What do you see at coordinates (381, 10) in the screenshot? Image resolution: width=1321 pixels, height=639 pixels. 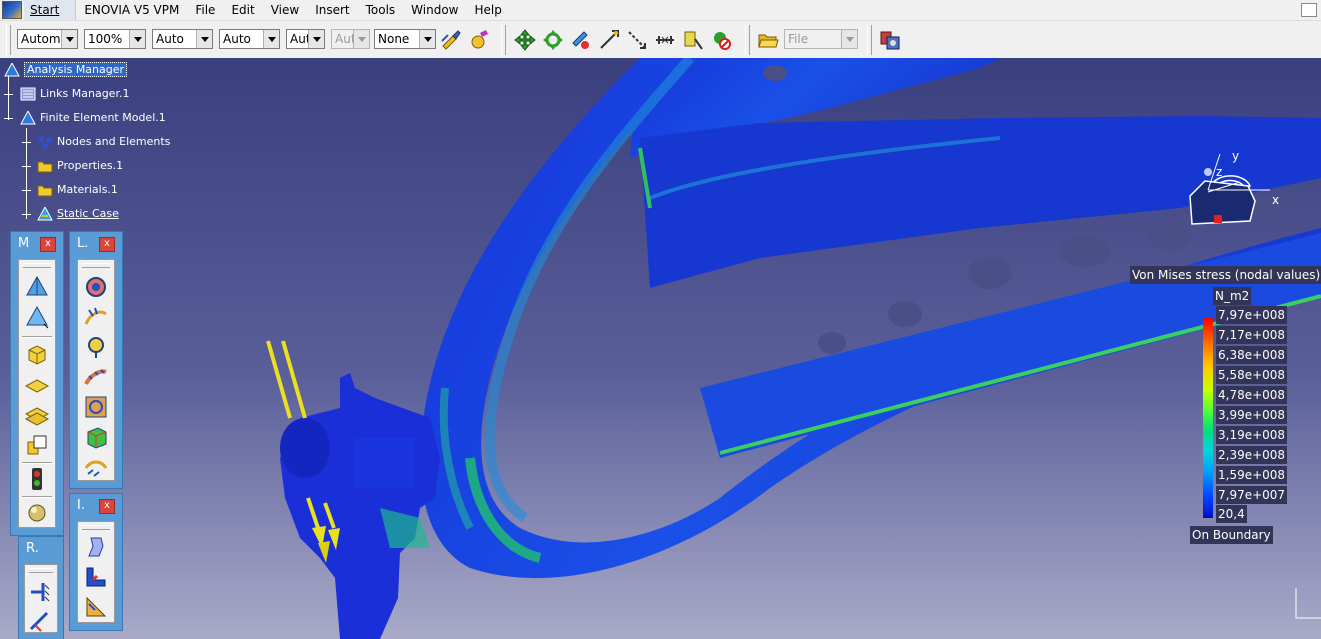 I see `menu-tools: Tools` at bounding box center [381, 10].